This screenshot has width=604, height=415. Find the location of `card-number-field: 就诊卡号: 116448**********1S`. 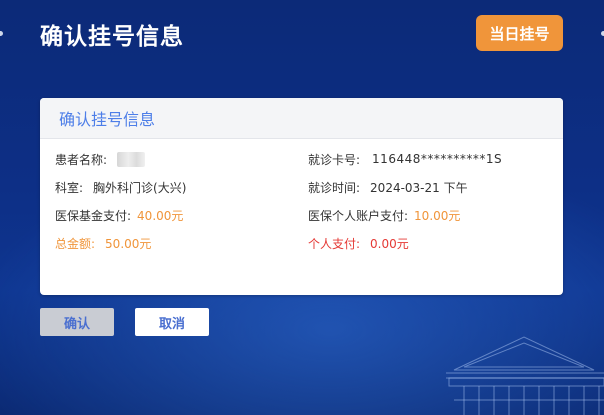

card-number-field: 就诊卡号: 116448**********1S is located at coordinates (405, 159).